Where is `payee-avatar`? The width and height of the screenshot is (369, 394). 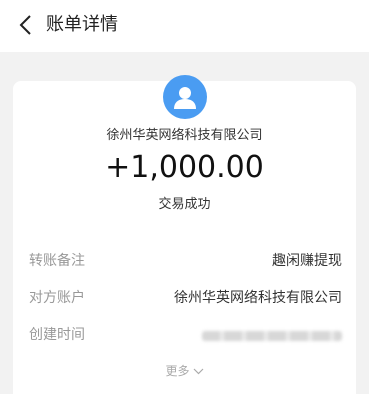 payee-avatar is located at coordinates (185, 97).